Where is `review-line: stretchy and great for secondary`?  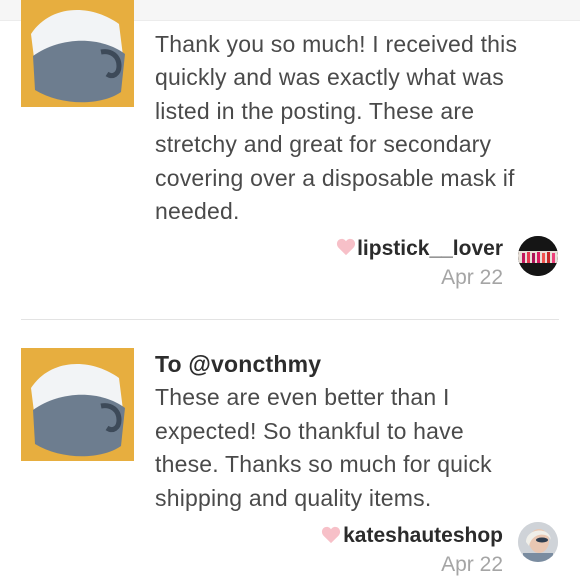
review-line: stretchy and great for secondary is located at coordinates (323, 144).